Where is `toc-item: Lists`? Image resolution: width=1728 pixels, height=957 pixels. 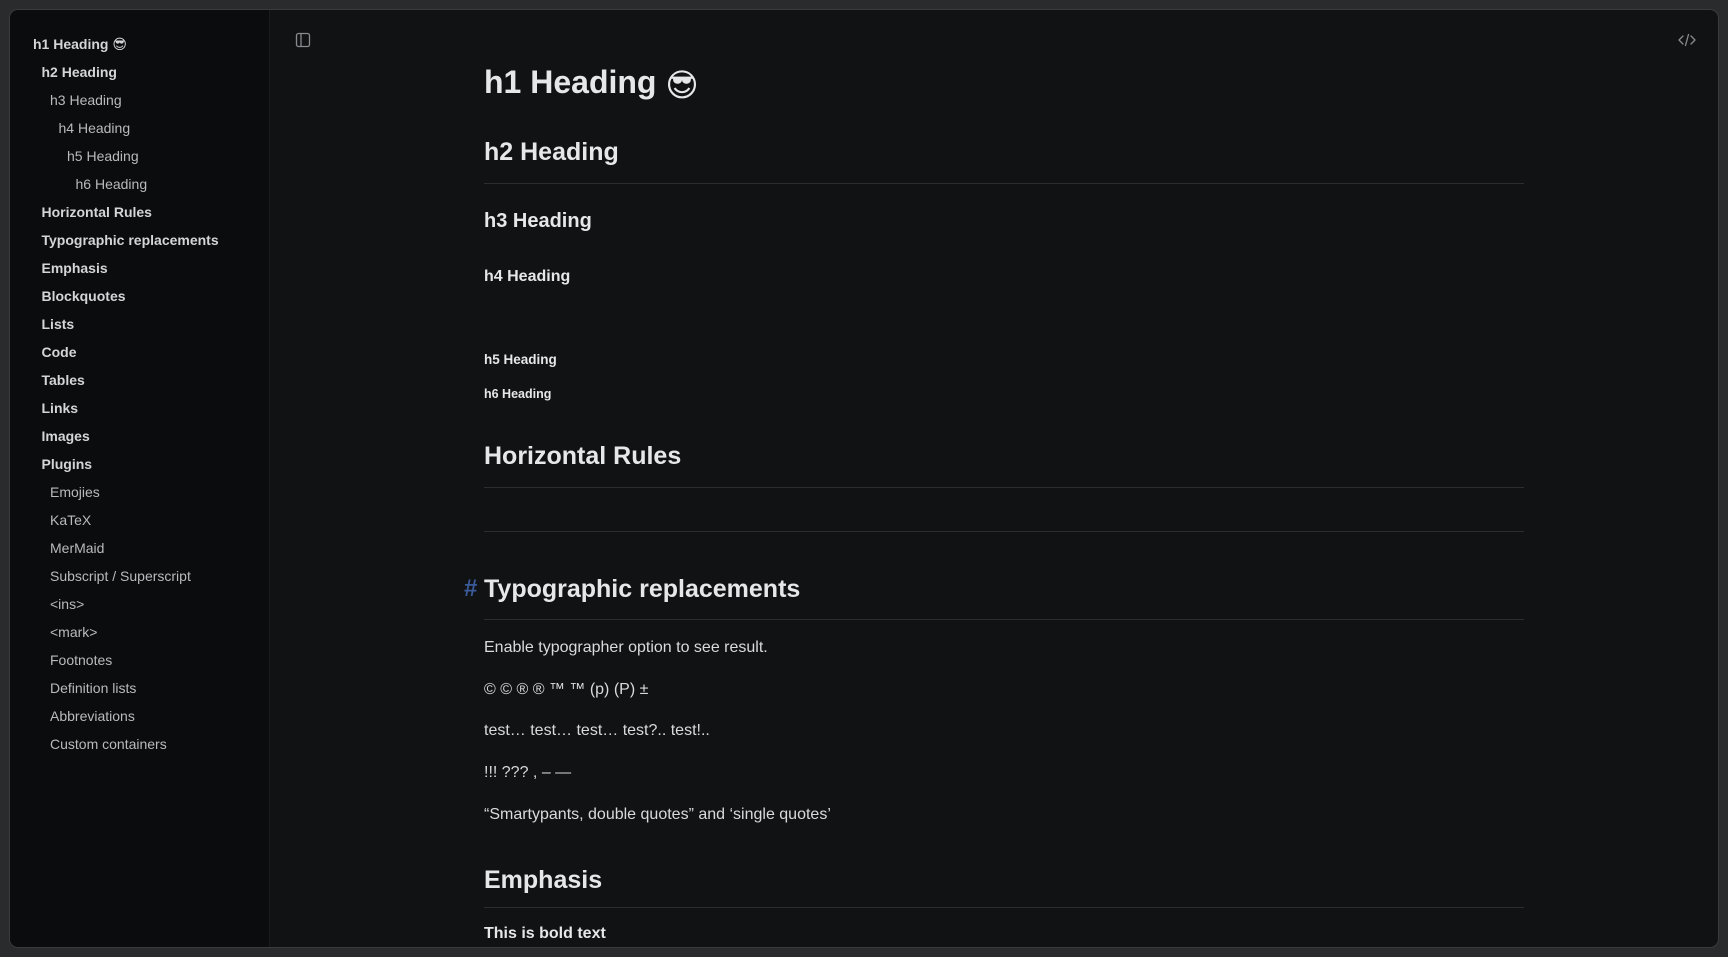
toc-item: Lists is located at coordinates (58, 324).